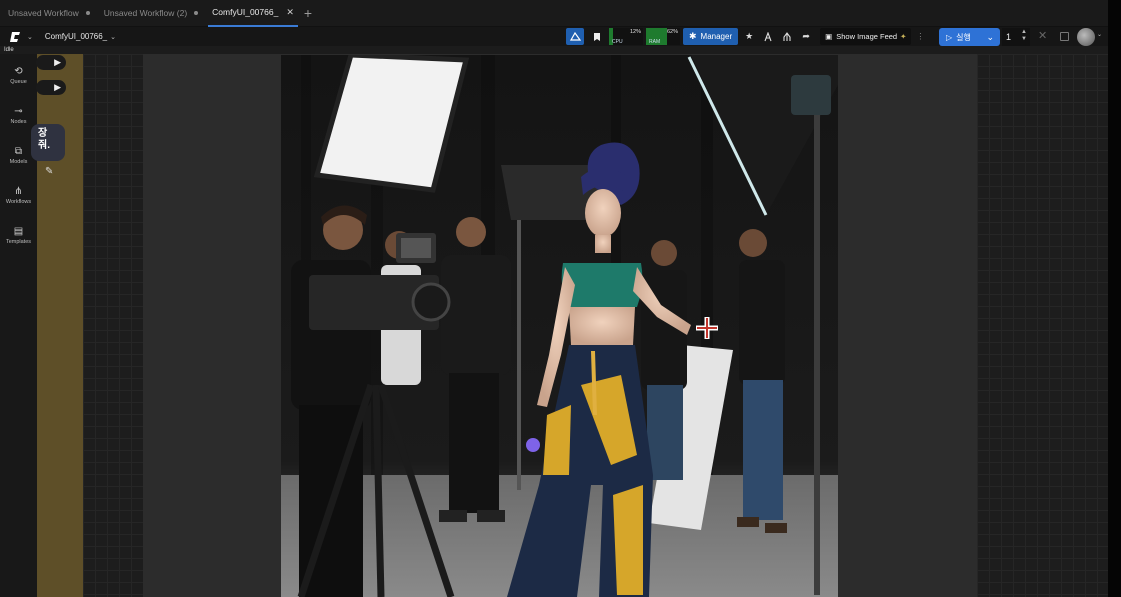  Describe the element at coordinates (18, 191) in the screenshot. I see `workflows-icon: ⋔` at that location.